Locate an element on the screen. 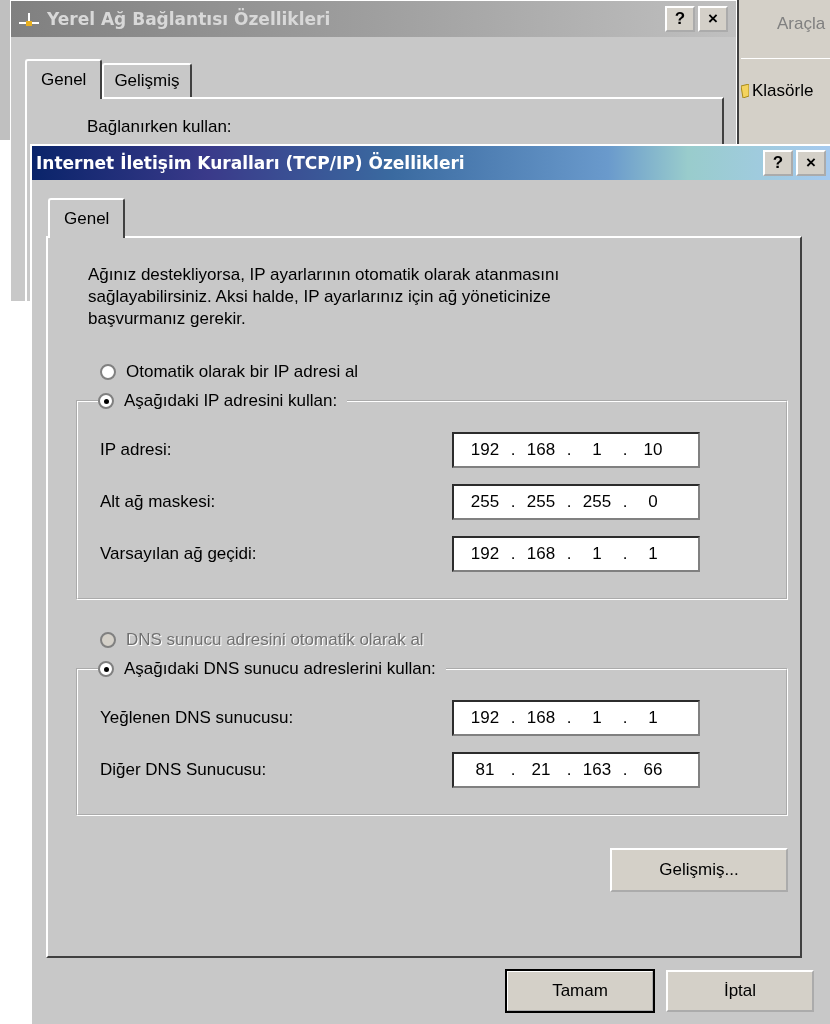 The width and height of the screenshot is (830, 1024). field-label: IP adresi: is located at coordinates (136, 450).